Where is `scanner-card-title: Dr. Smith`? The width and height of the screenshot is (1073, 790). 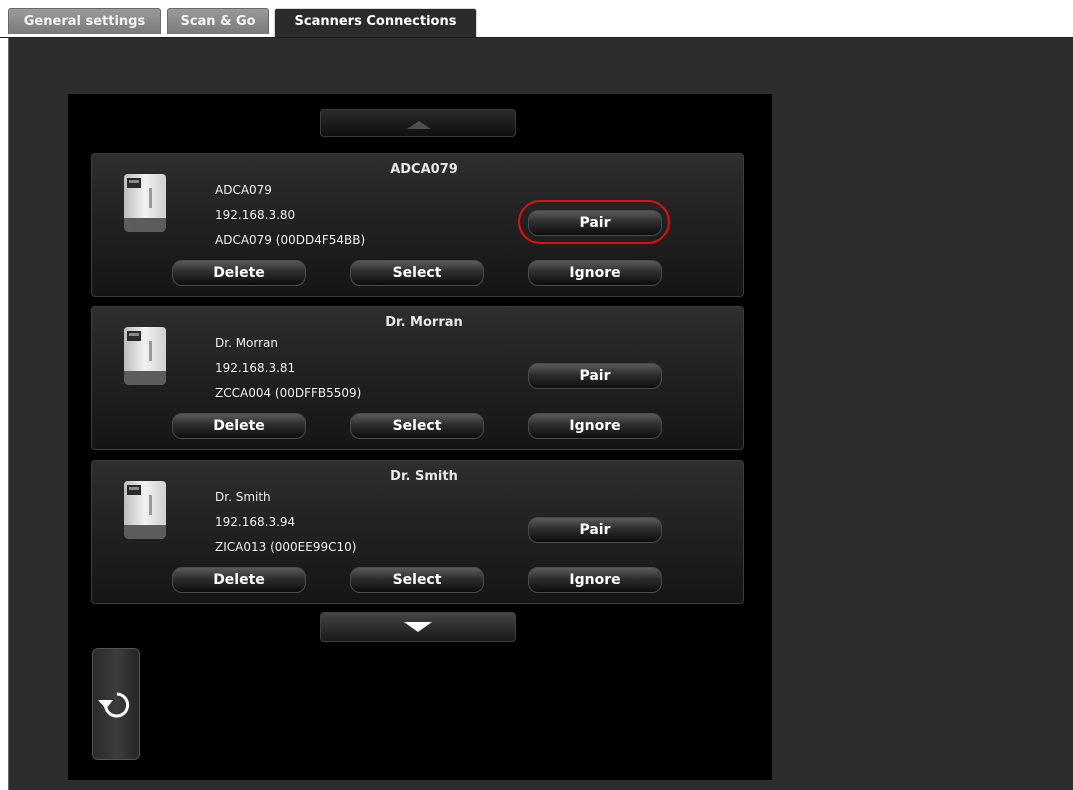
scanner-card-title: Dr. Smith is located at coordinates (424, 476).